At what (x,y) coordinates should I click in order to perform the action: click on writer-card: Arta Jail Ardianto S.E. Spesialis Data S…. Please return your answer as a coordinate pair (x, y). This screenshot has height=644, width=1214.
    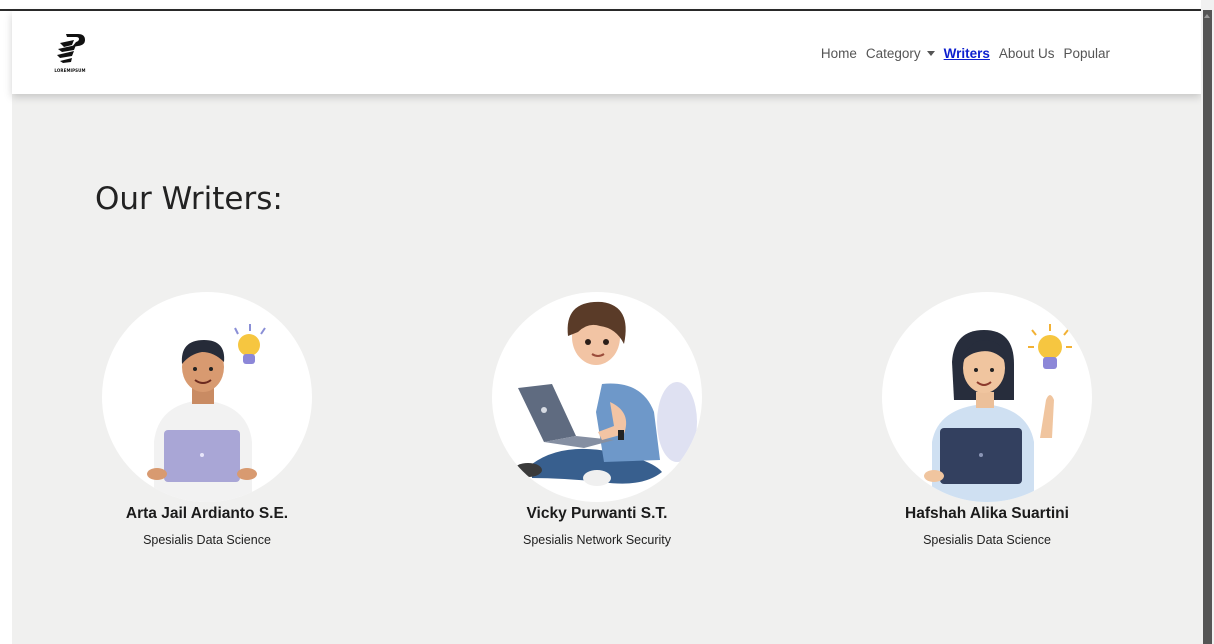
    Looking at the image, I should click on (207, 419).